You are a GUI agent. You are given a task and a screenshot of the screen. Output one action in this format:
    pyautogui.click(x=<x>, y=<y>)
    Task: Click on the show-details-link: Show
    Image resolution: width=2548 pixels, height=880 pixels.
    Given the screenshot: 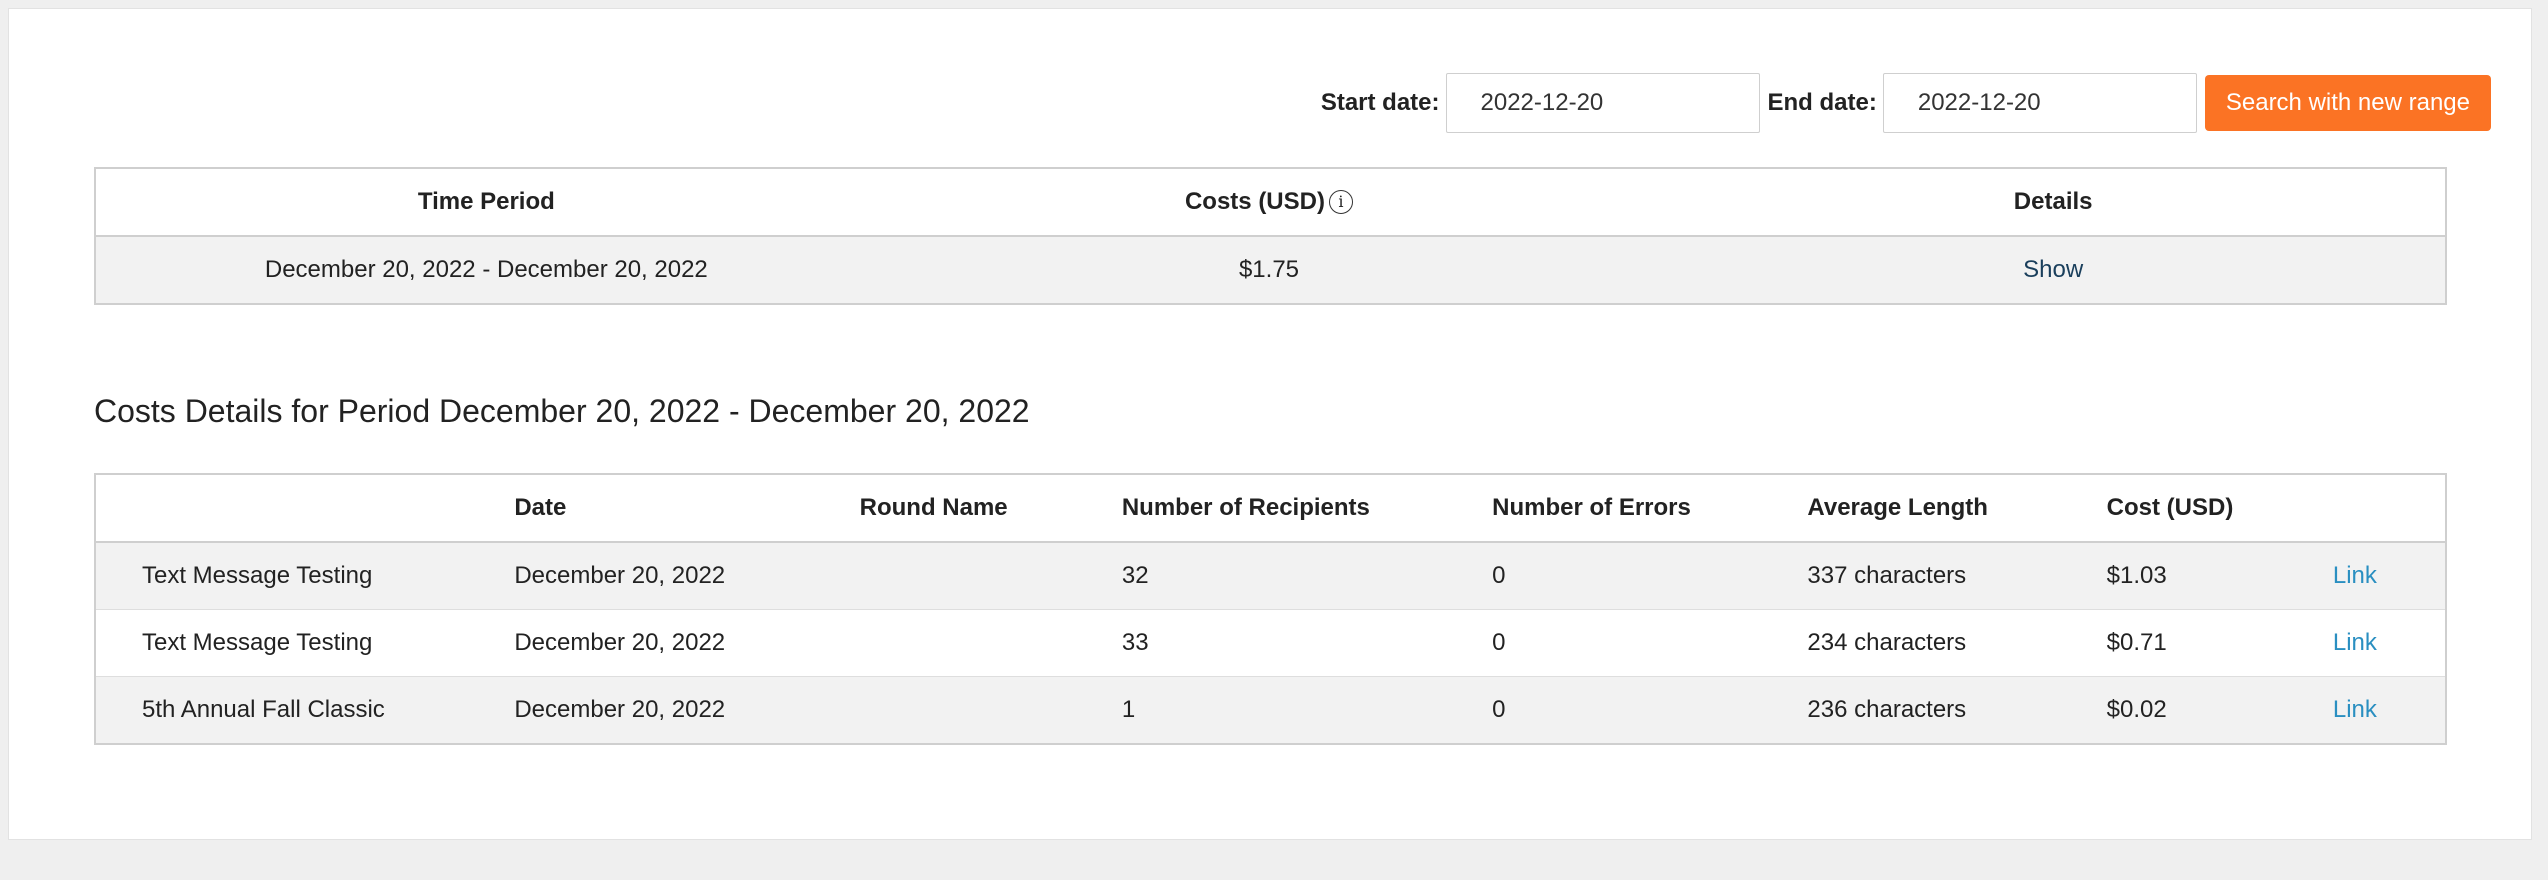 What is the action you would take?
    pyautogui.click(x=2053, y=269)
    